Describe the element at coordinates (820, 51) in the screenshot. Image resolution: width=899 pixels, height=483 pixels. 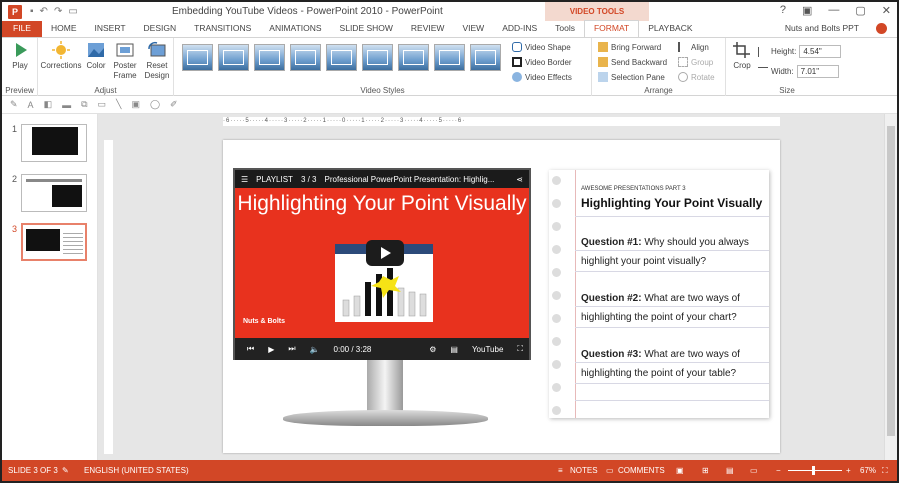
I see `height-input: 4.54"` at that location.